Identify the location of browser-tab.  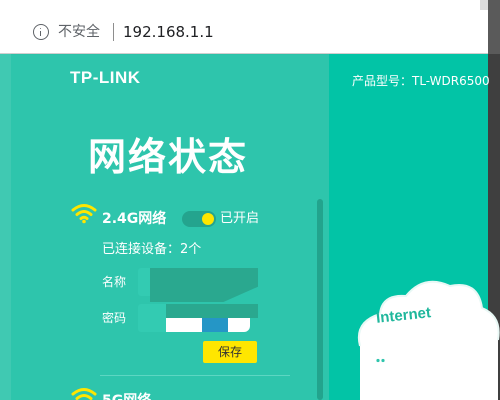
(240, 5).